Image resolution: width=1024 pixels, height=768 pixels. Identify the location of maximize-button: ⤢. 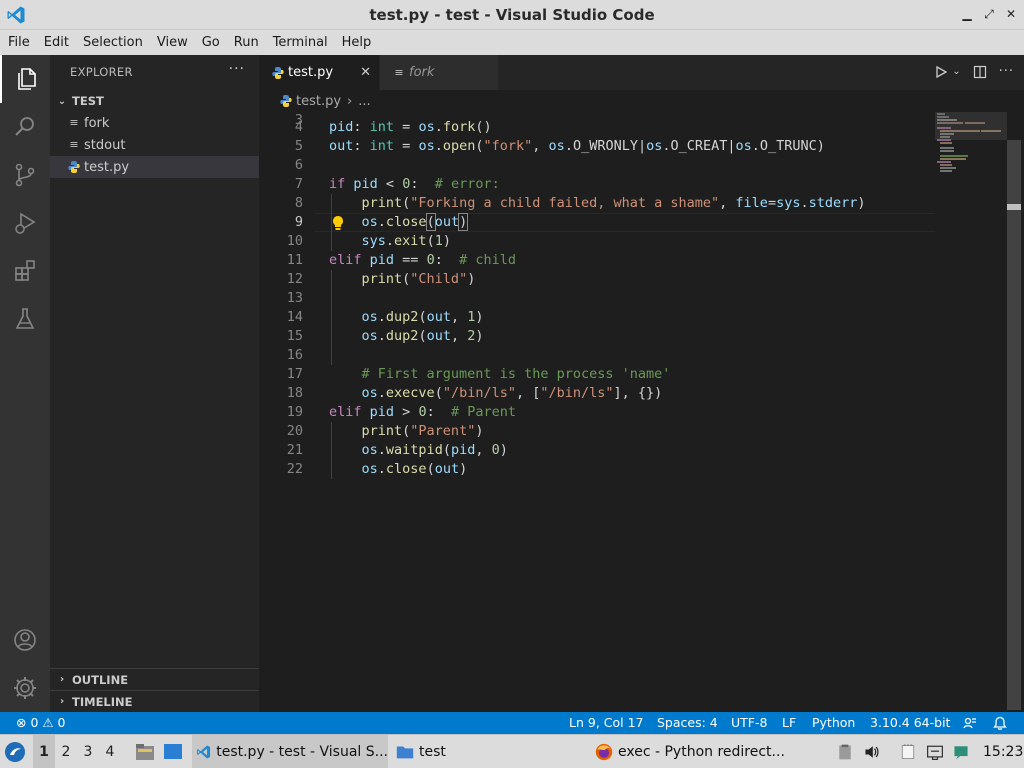
(989, 14).